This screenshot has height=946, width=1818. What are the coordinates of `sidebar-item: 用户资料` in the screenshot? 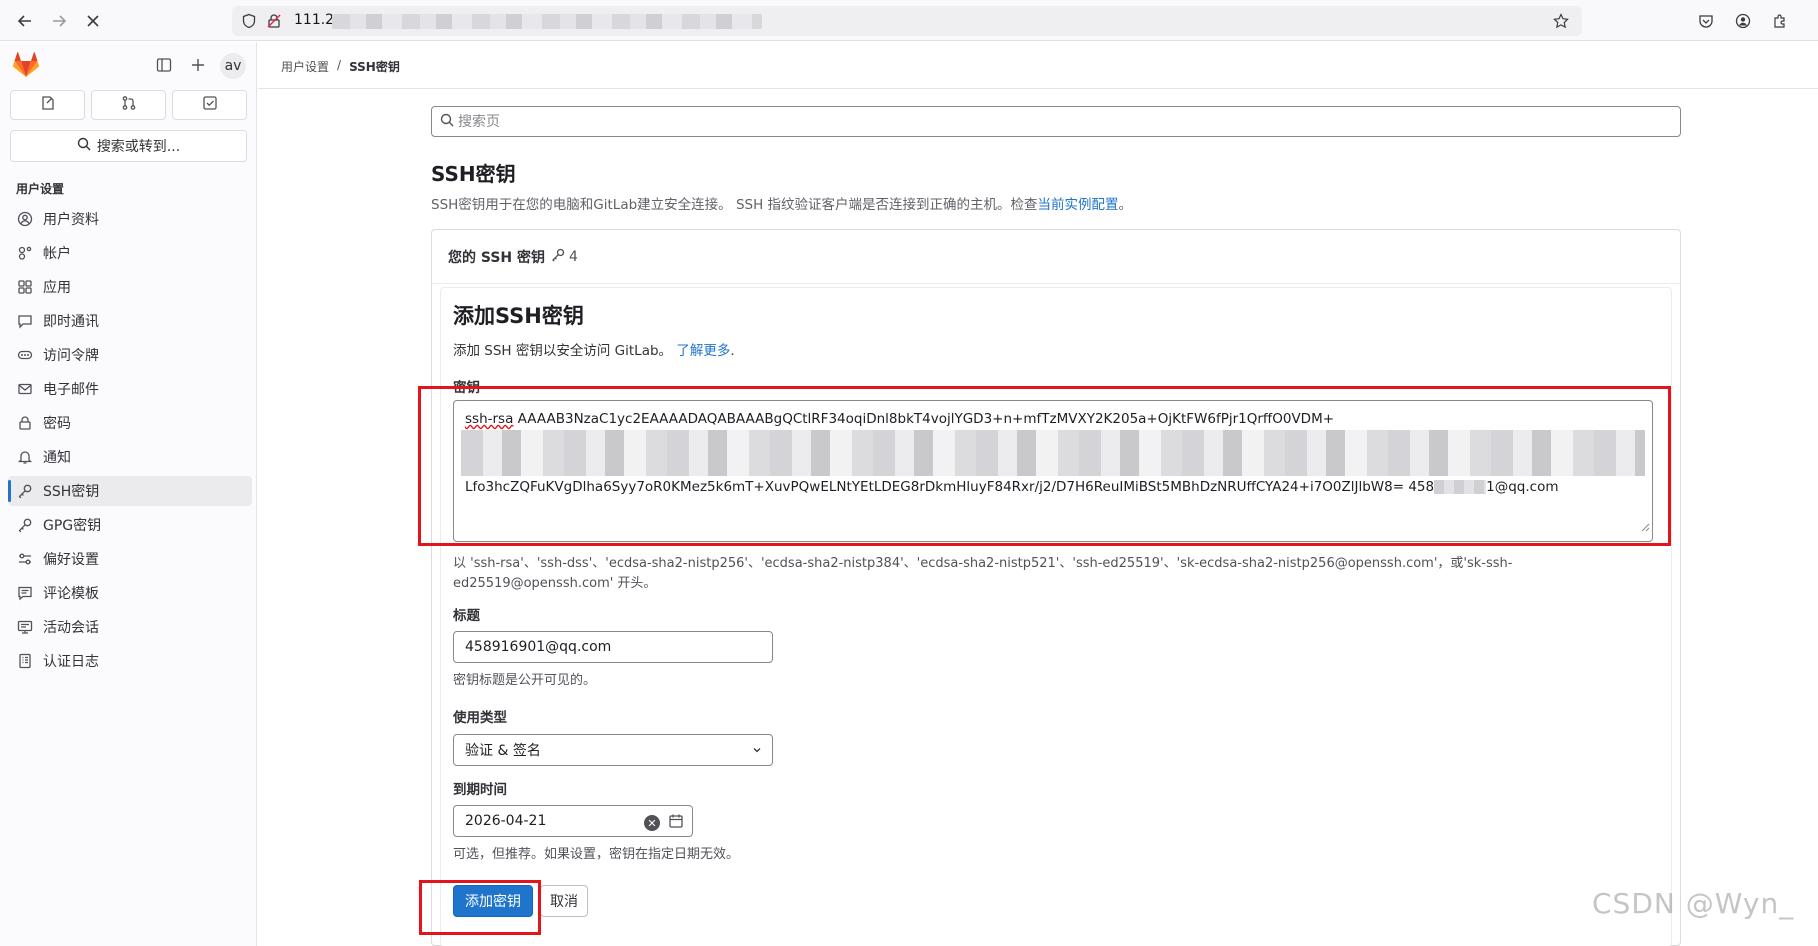 It's located at (130, 219).